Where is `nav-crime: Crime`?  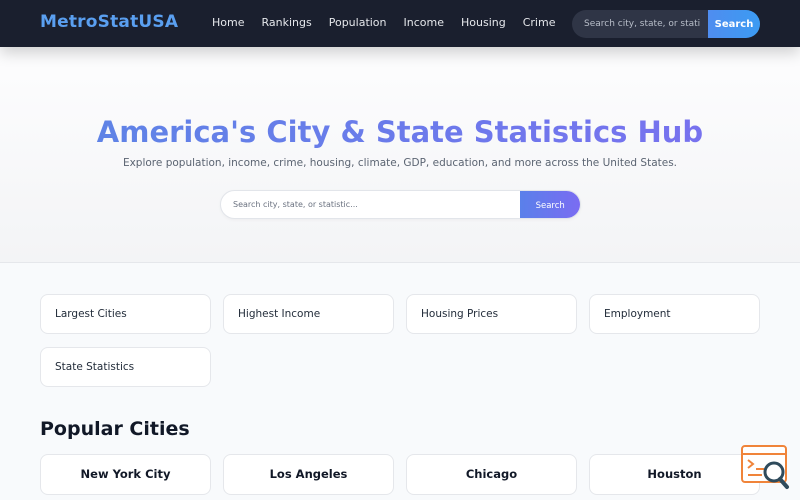
nav-crime: Crime is located at coordinates (539, 22).